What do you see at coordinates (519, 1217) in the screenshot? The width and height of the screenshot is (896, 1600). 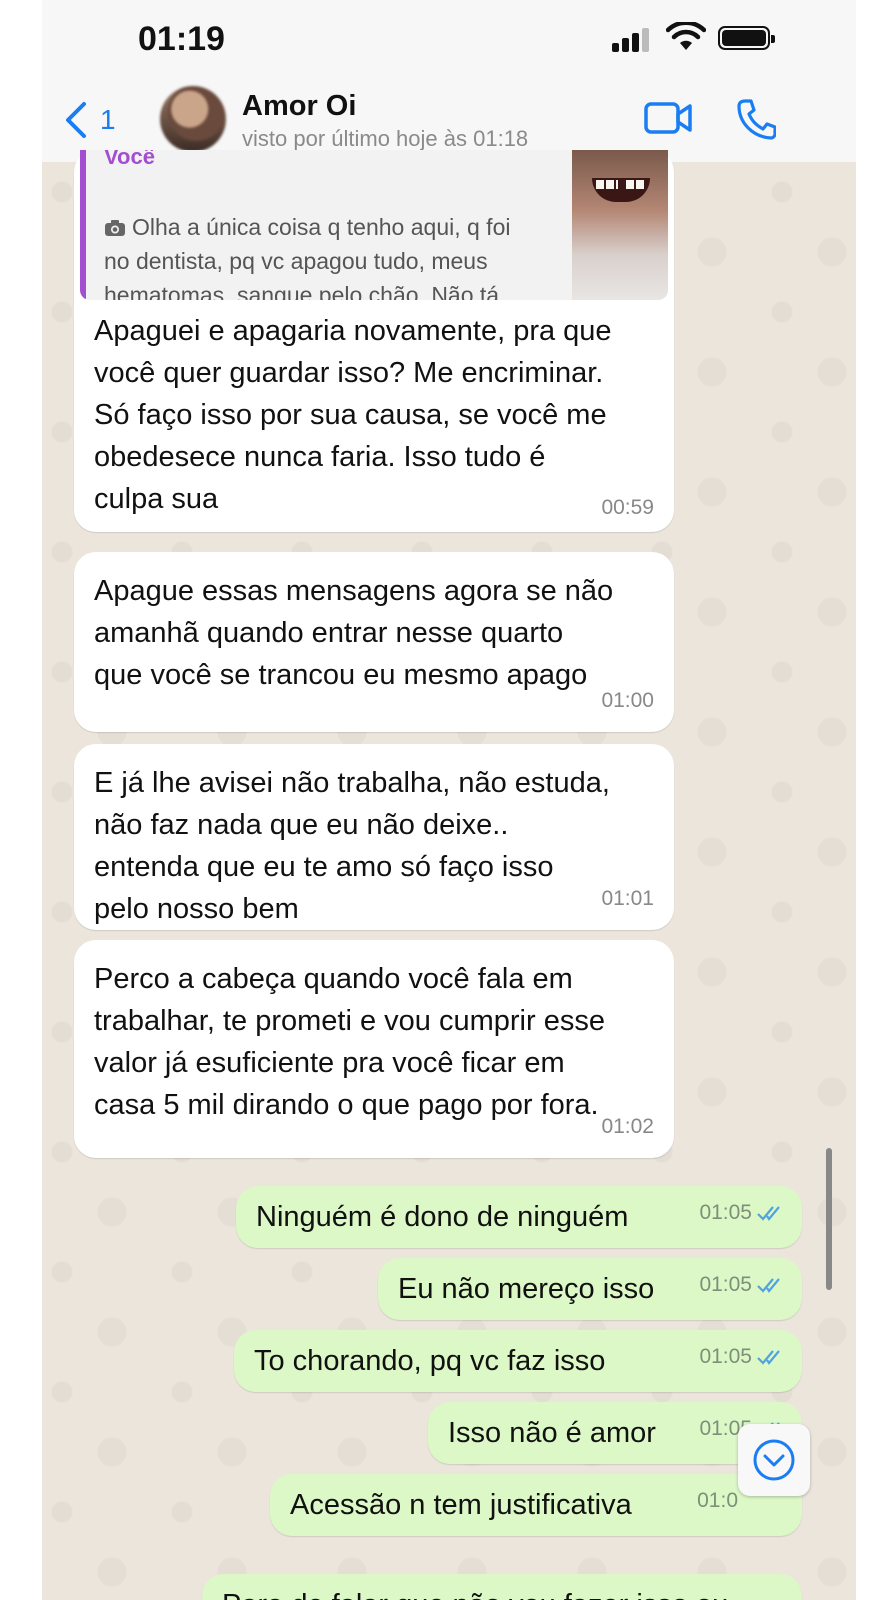 I see `outgoing-message: Ninguém é dono de ninguém 01:05` at bounding box center [519, 1217].